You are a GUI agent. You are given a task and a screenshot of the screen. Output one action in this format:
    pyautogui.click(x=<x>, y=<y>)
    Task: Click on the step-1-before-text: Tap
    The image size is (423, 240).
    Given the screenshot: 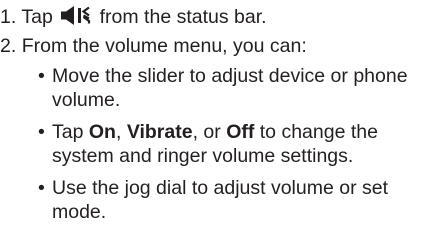 What is the action you would take?
    pyautogui.click(x=37, y=17)
    